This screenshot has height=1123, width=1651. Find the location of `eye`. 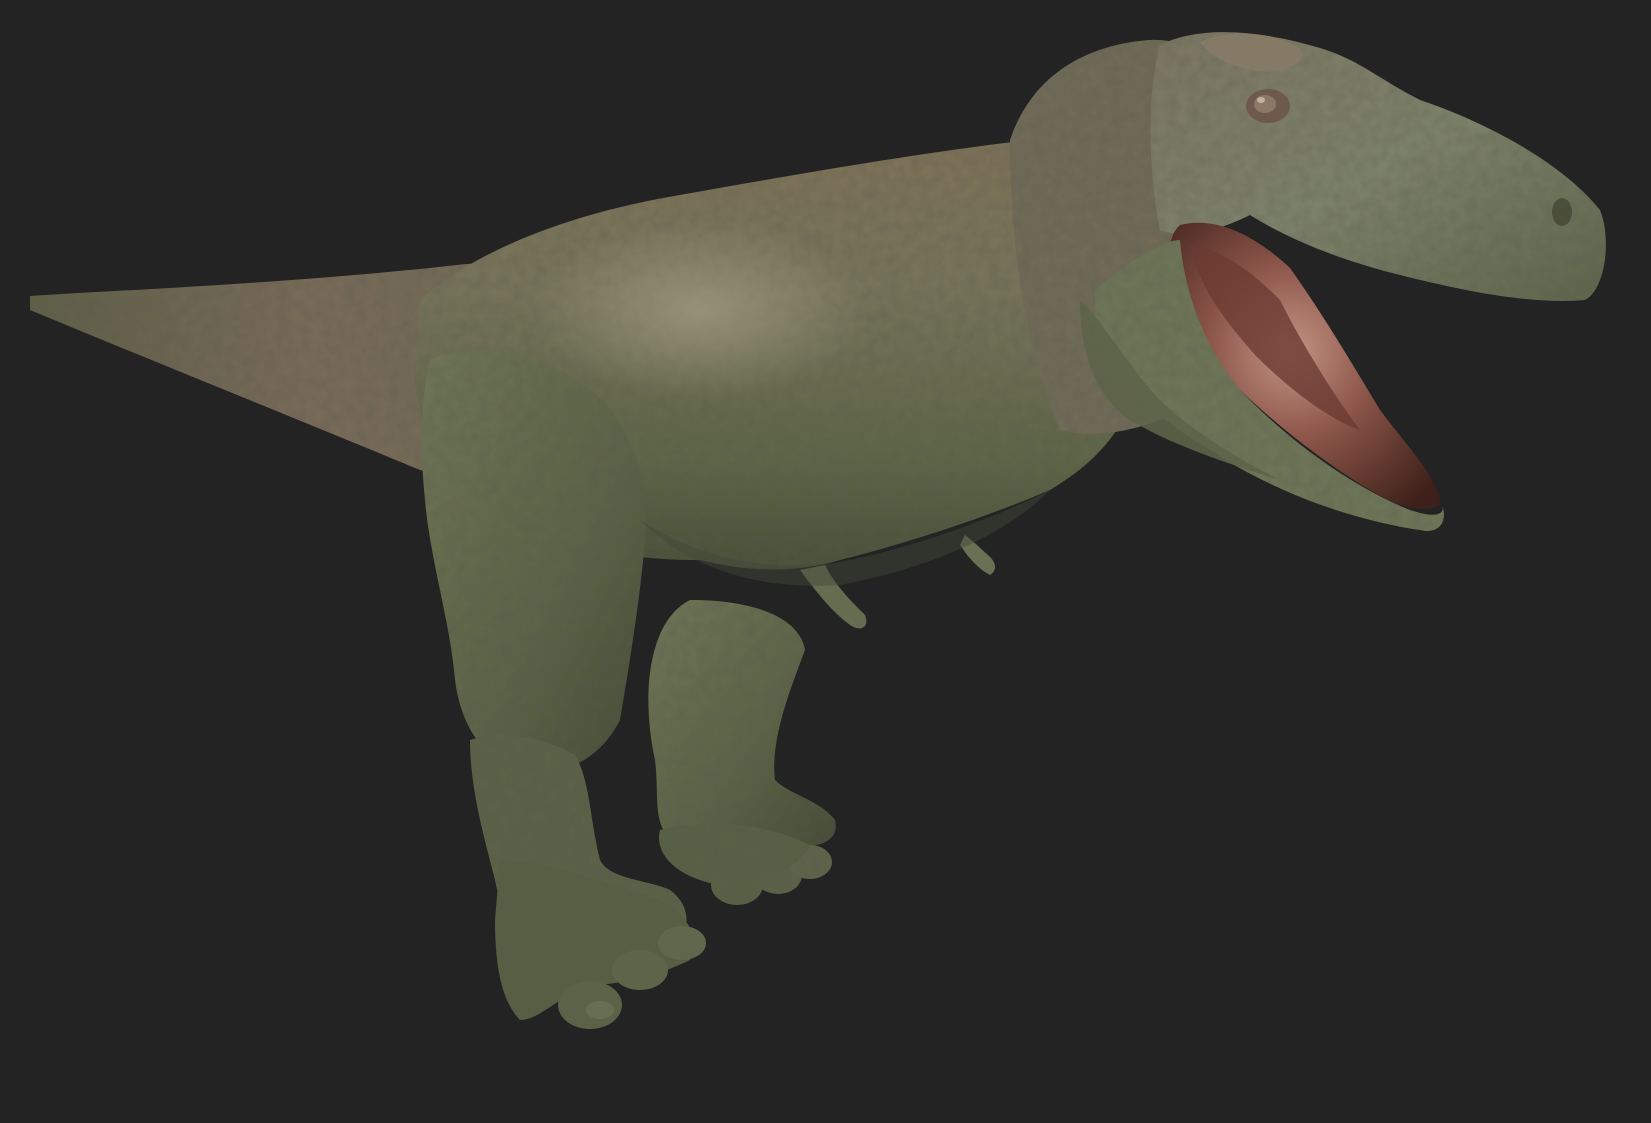

eye is located at coordinates (1268, 106).